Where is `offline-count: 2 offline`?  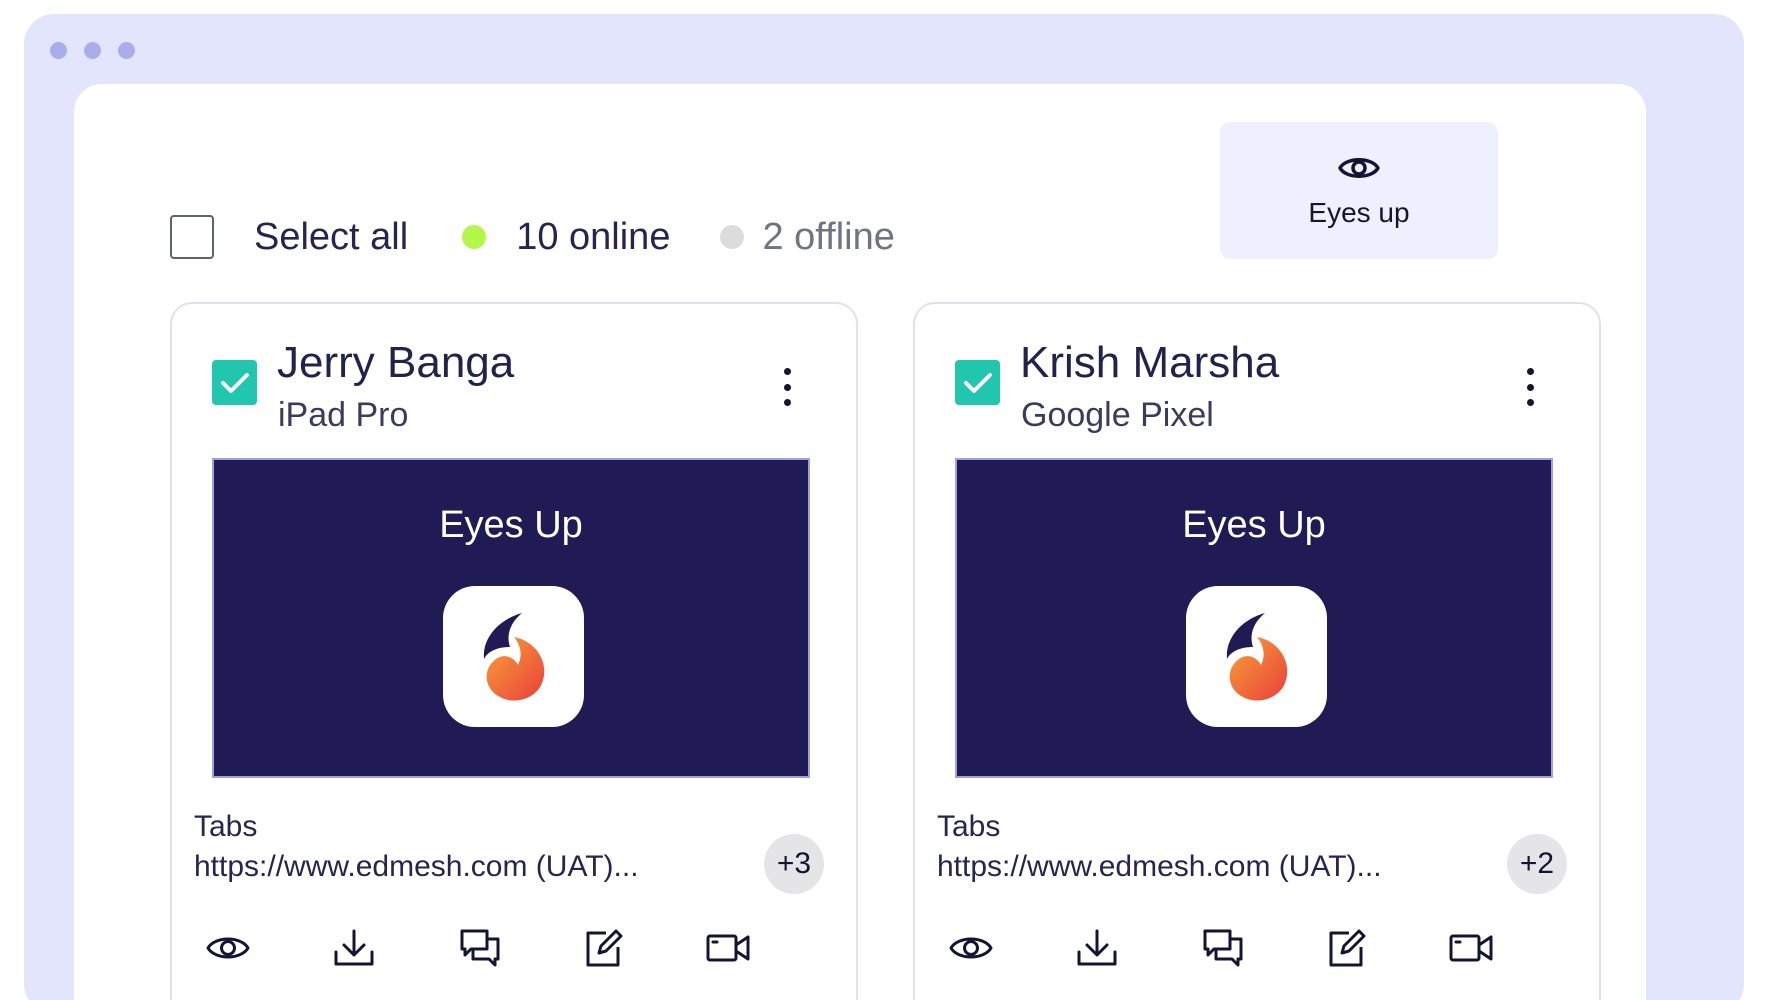
offline-count: 2 offline is located at coordinates (828, 236).